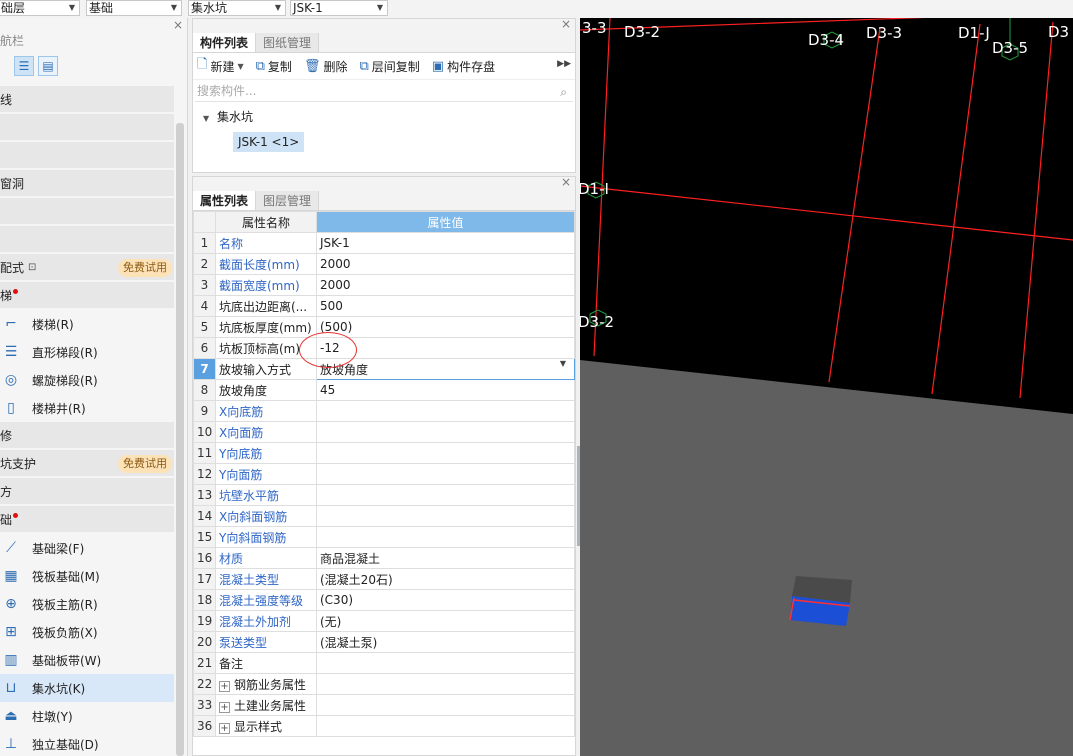  What do you see at coordinates (445, 327) in the screenshot?
I see `property-value: (500)` at bounding box center [445, 327].